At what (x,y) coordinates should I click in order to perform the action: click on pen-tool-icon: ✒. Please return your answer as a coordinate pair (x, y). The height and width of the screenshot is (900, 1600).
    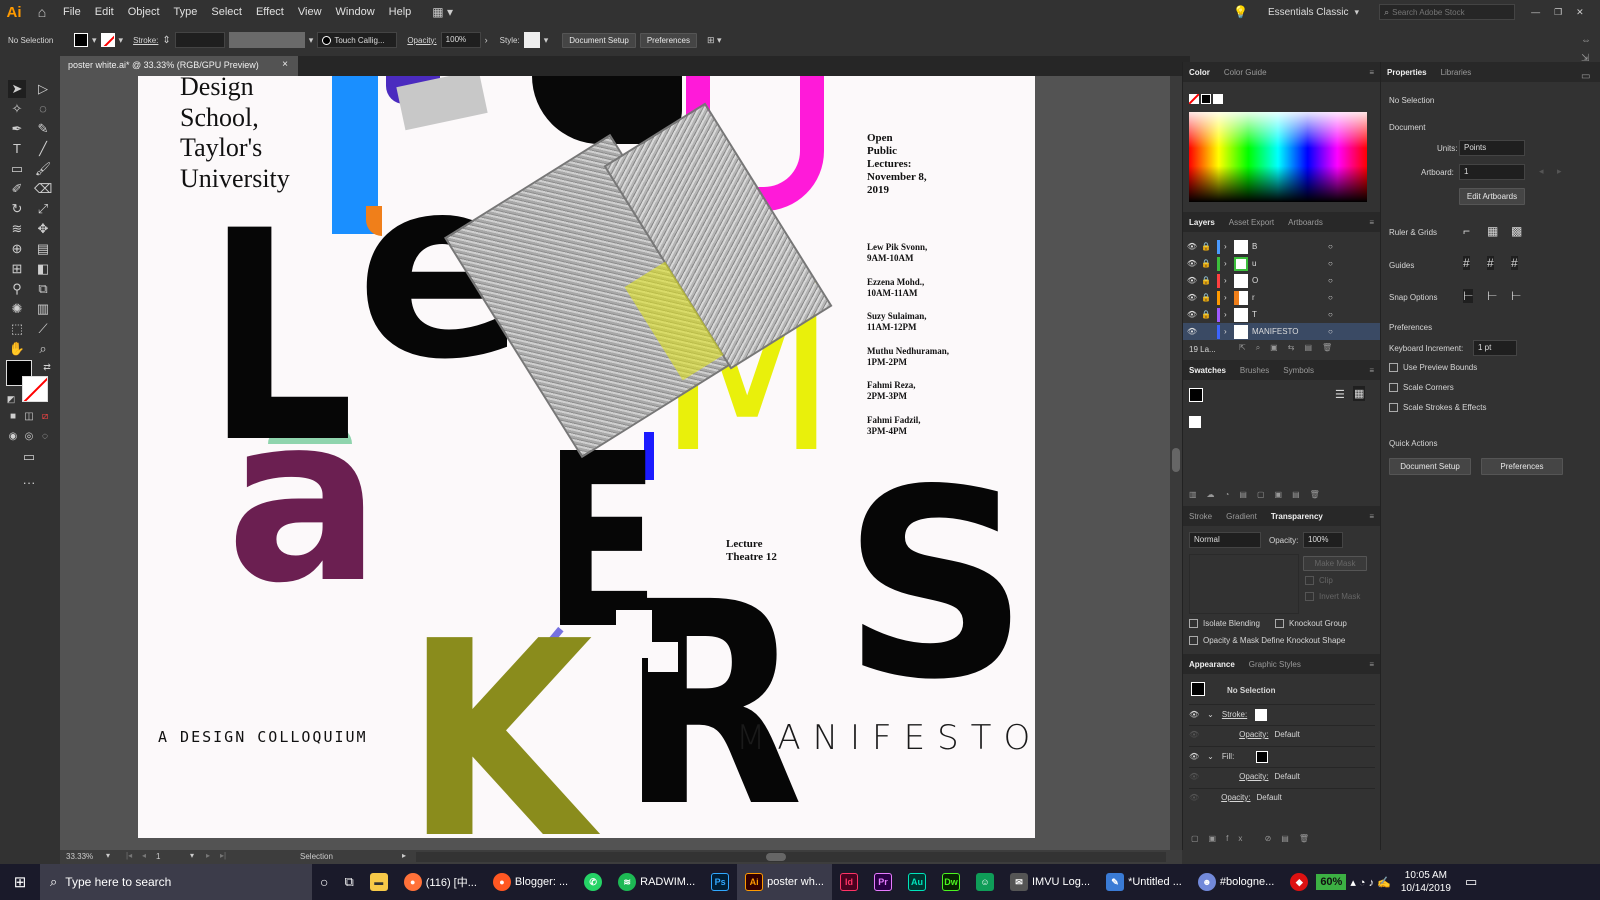
    Looking at the image, I should click on (17, 129).